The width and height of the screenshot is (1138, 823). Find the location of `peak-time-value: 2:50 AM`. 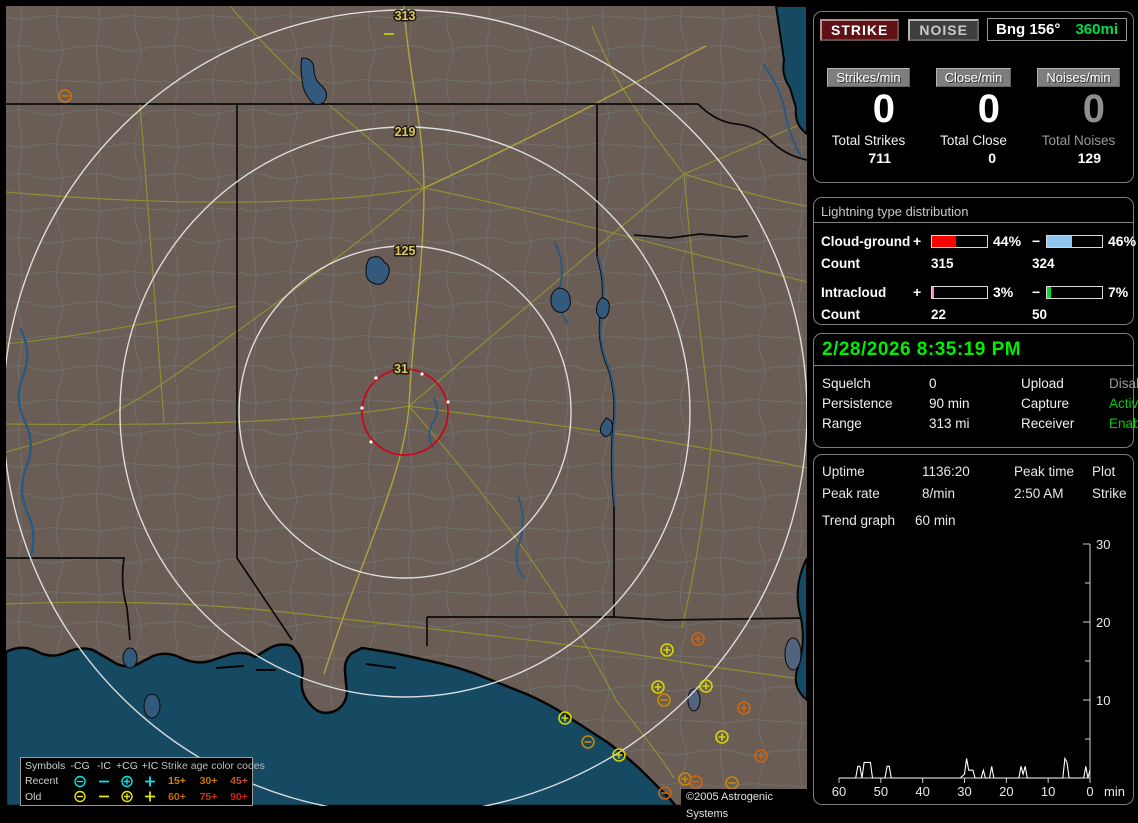

peak-time-value: 2:50 AM is located at coordinates (1039, 493).